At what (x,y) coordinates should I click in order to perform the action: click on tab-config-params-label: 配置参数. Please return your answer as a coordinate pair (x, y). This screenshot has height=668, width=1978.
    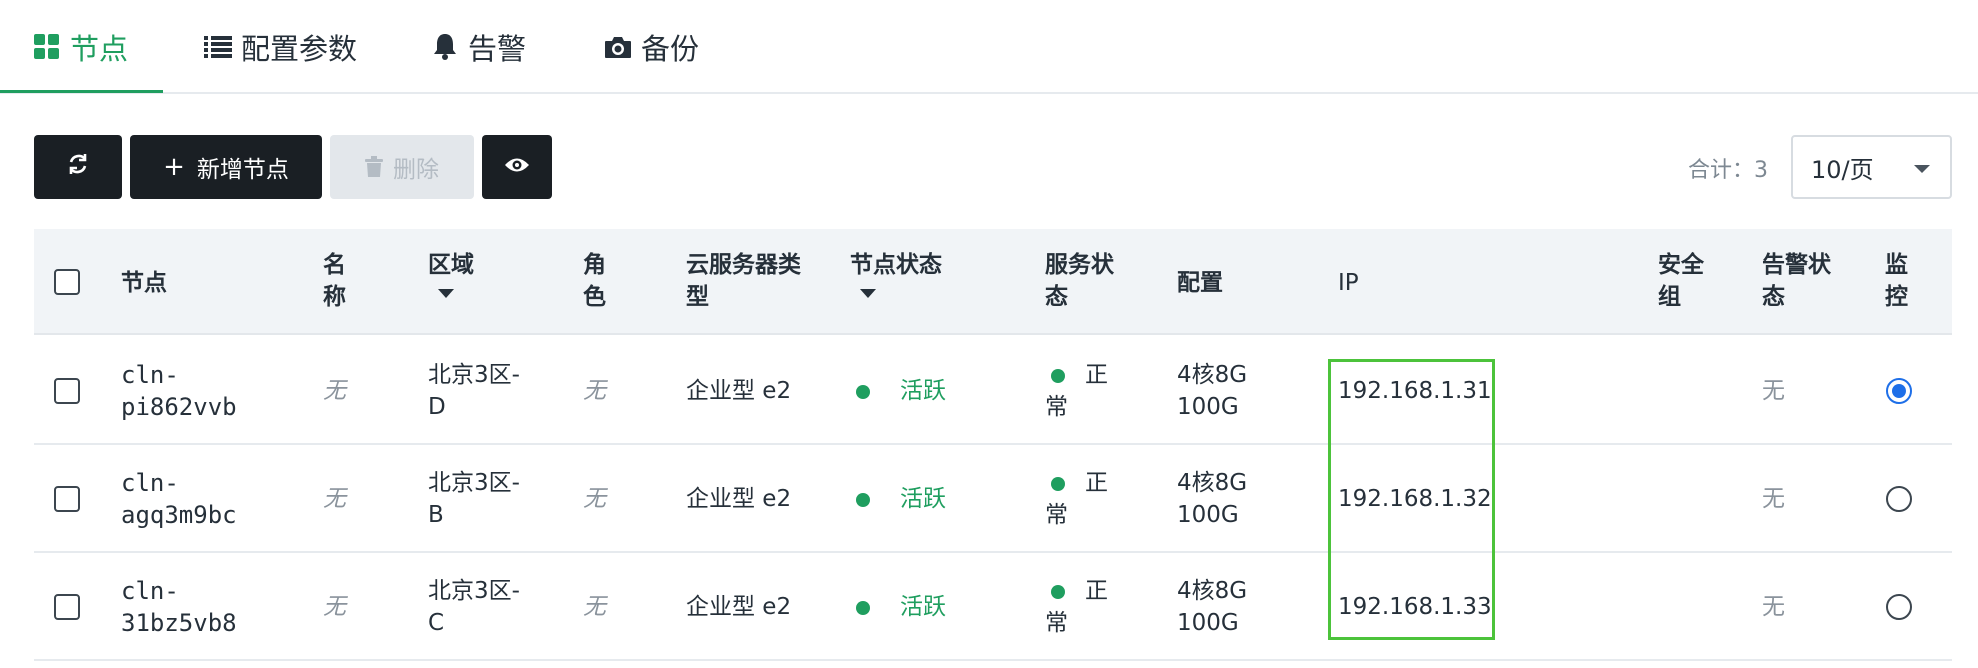
    Looking at the image, I should click on (299, 49).